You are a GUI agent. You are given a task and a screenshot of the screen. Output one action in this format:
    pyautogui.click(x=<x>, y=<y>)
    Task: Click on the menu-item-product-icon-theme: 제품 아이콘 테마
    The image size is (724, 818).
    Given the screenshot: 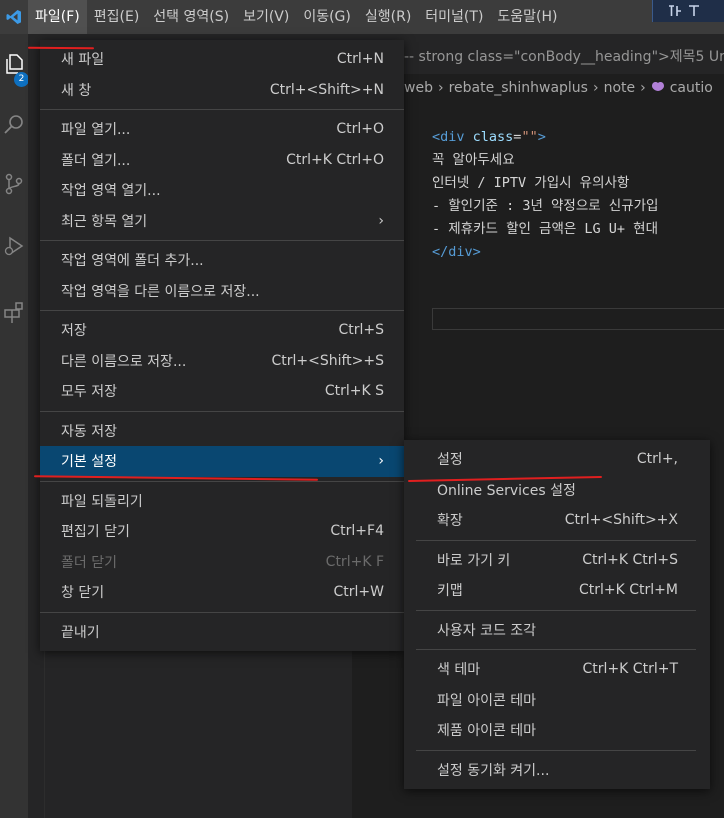 What is the action you would take?
    pyautogui.click(x=557, y=730)
    